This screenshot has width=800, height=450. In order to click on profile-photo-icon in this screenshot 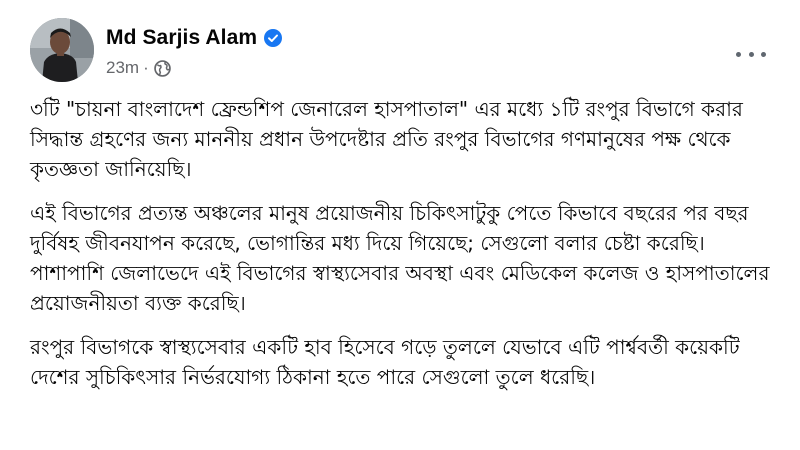, I will do `click(62, 50)`.